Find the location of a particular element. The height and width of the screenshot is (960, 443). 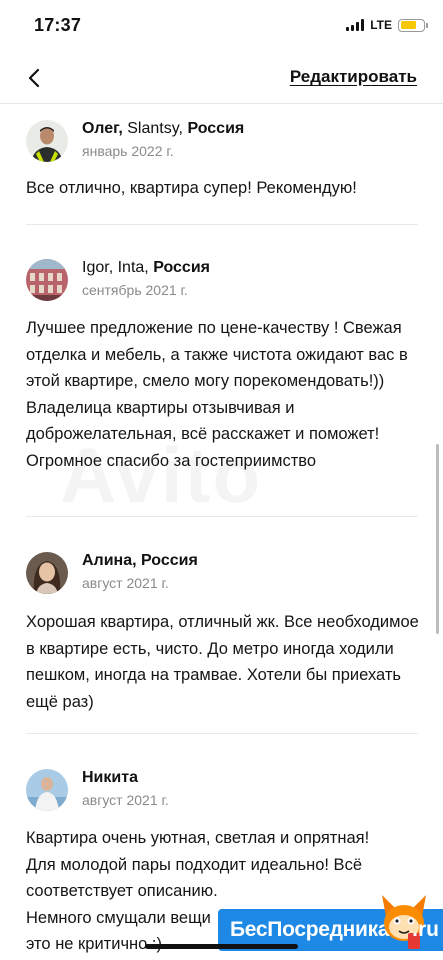

battery-icon is located at coordinates (413, 25).